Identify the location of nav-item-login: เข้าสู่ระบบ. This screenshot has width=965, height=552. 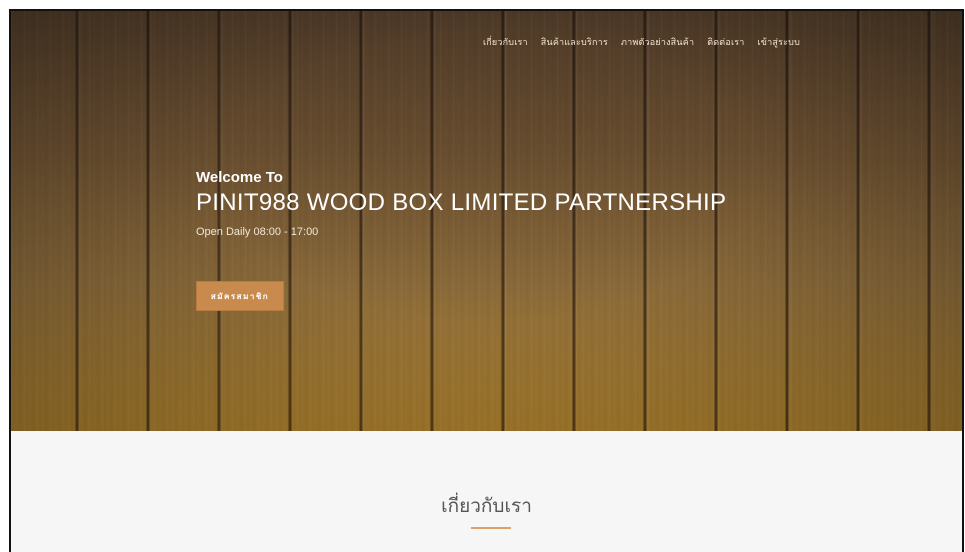
(779, 42).